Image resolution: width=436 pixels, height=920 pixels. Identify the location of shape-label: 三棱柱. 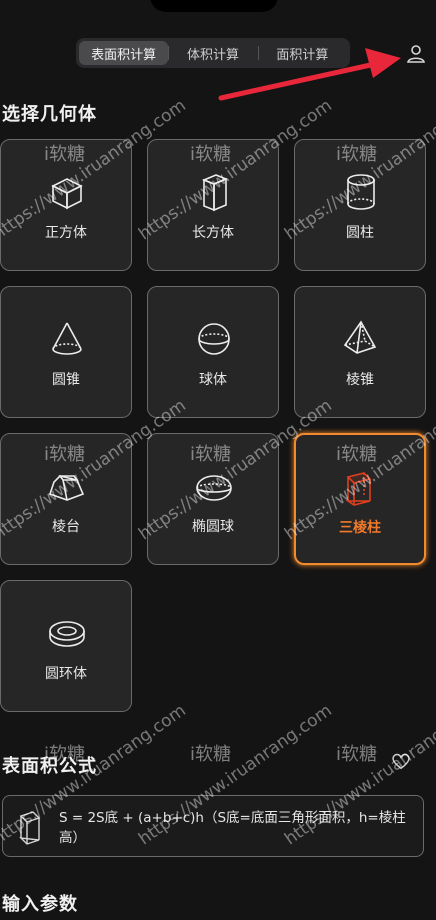
(360, 528).